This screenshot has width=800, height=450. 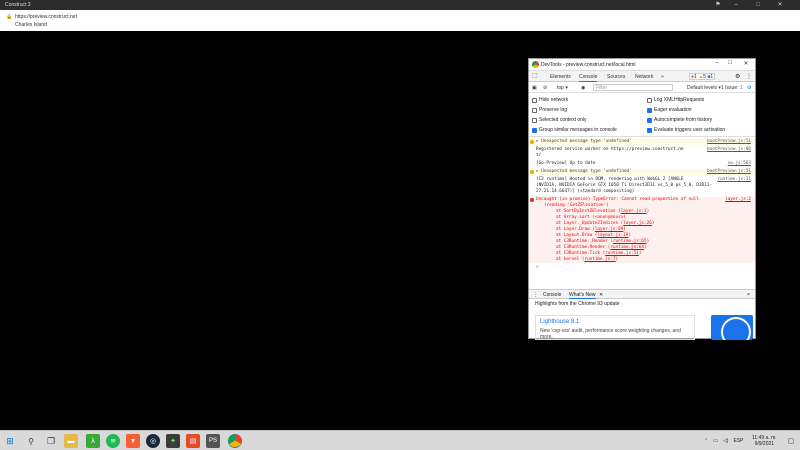 I want to click on info-count: 1, so click(x=712, y=77).